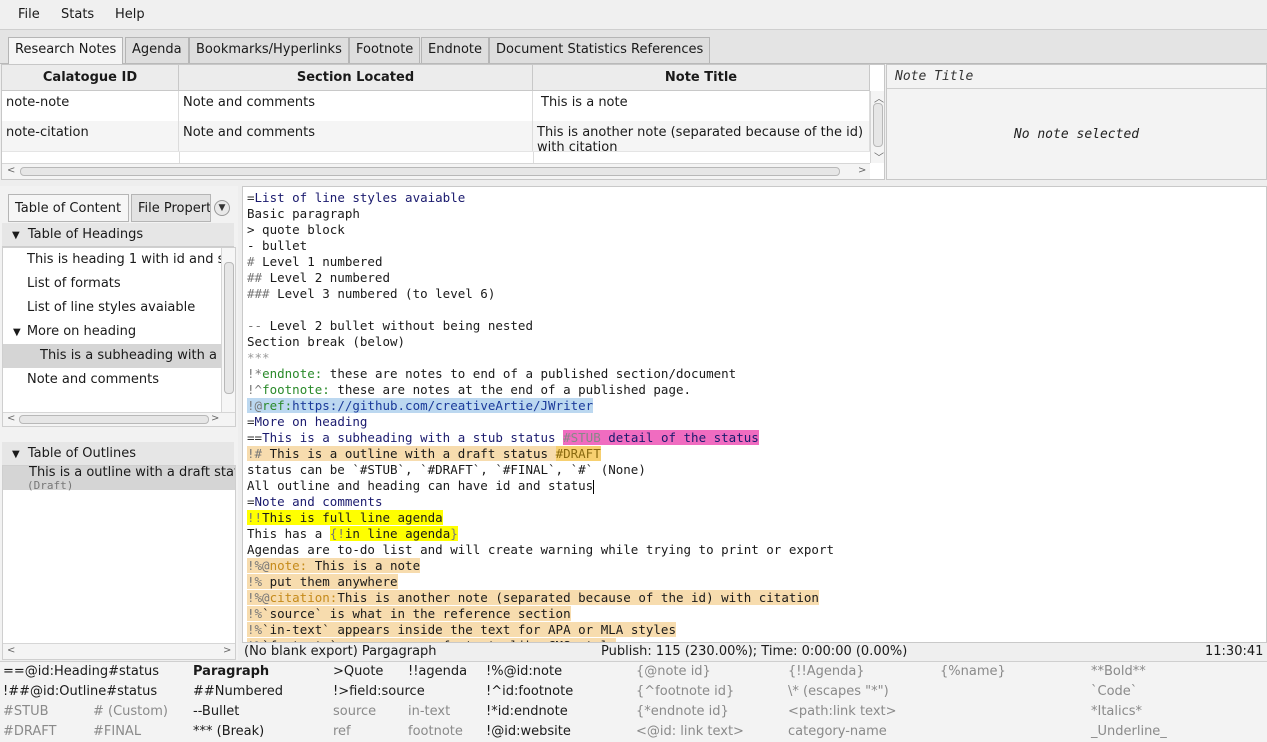  I want to click on status-clock: 11:30:41, so click(1234, 651).